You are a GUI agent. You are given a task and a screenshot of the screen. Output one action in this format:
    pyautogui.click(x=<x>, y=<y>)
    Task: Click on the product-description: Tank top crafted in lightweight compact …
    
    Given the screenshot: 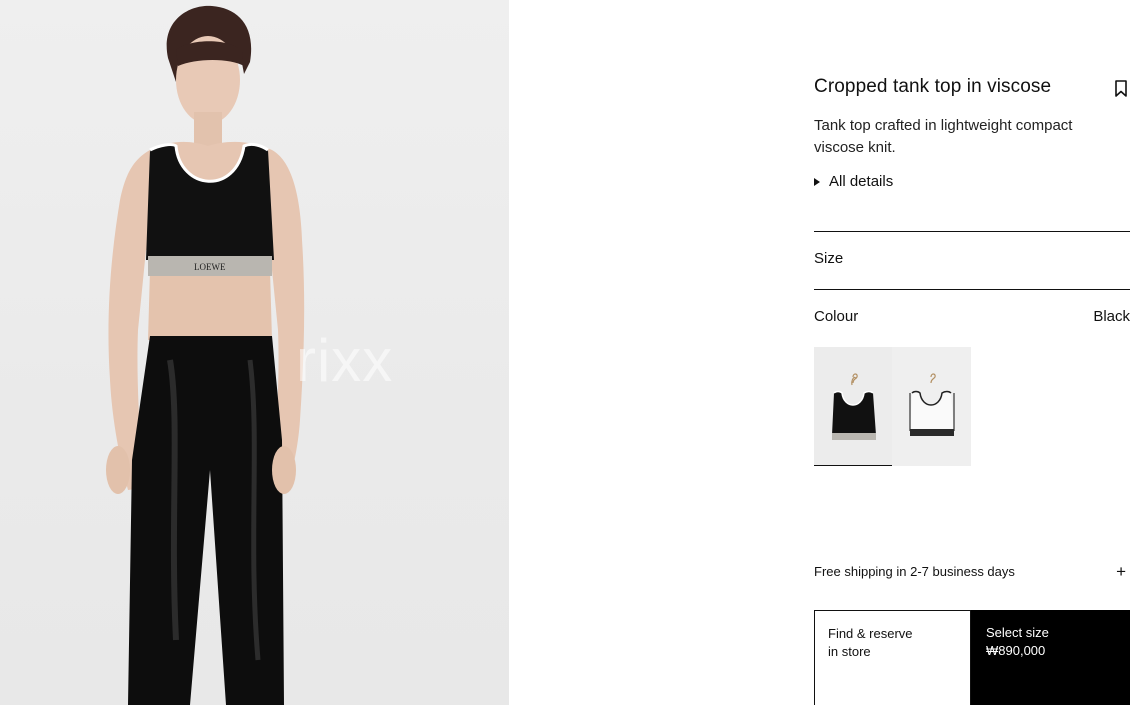 What is the action you would take?
    pyautogui.click(x=943, y=136)
    